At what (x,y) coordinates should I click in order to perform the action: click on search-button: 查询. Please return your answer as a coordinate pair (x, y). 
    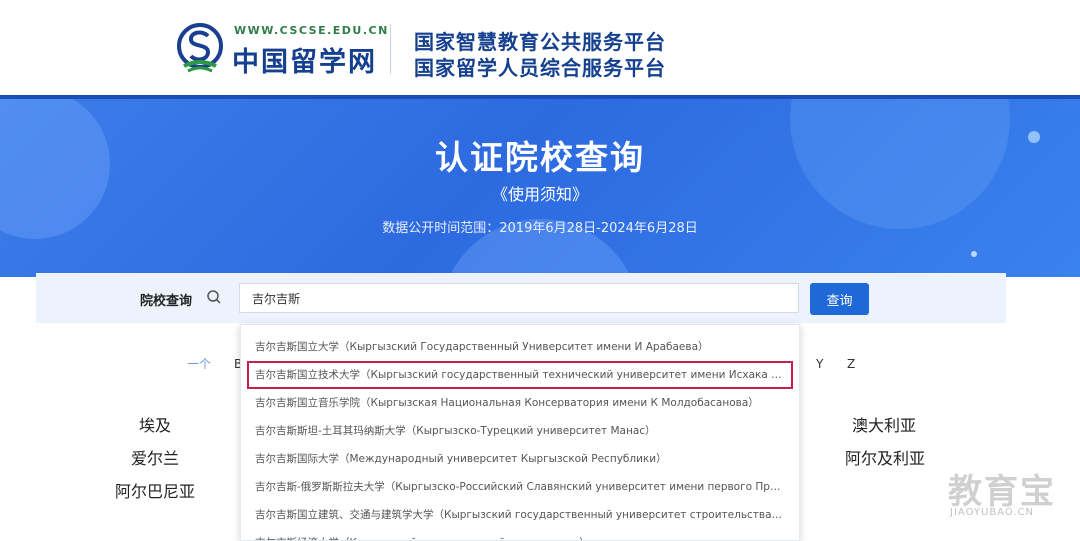
    Looking at the image, I should click on (839, 299).